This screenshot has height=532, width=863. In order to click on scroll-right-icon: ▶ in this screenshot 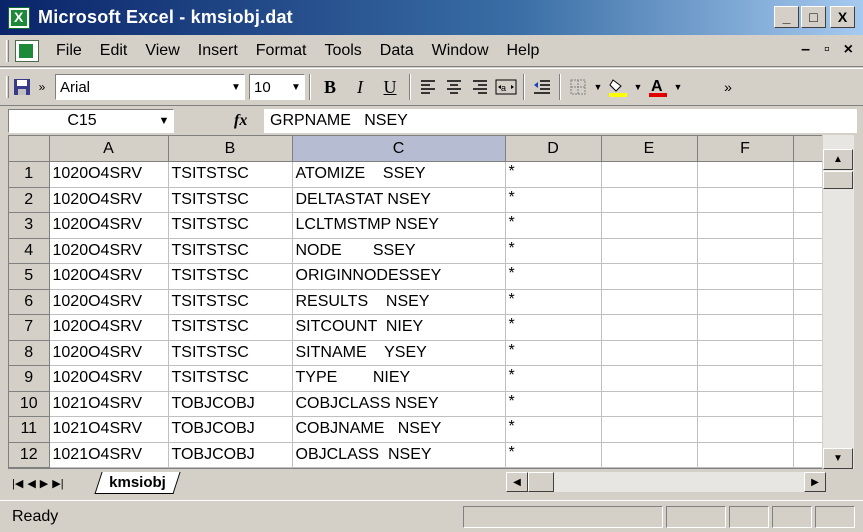, I will do `click(815, 482)`.